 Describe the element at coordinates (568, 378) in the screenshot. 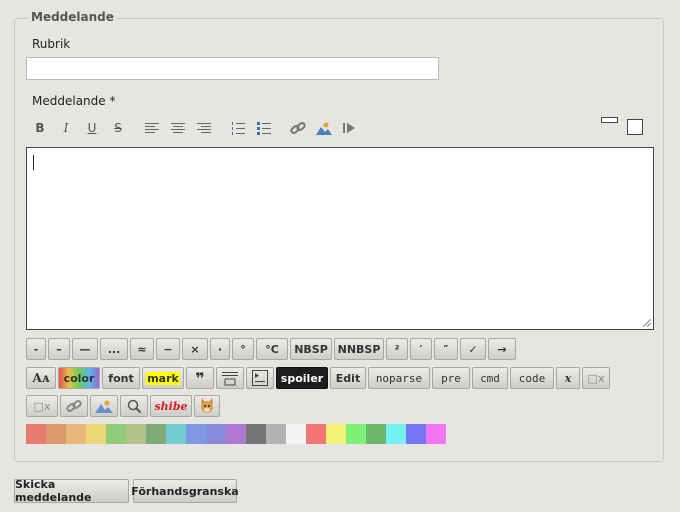

I see `math-button: x` at that location.